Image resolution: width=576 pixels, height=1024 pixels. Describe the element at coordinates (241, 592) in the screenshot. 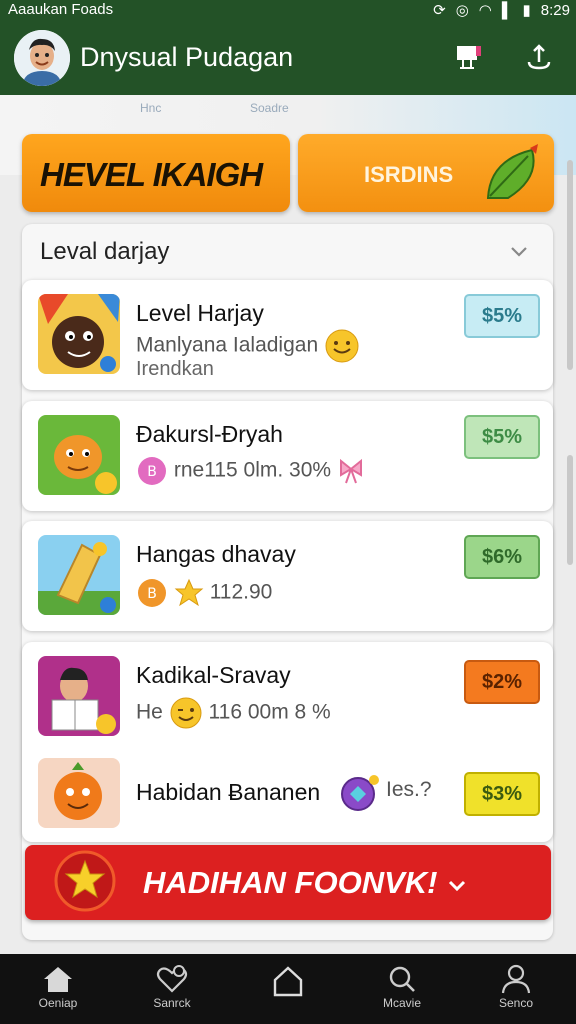

I see `item-subtitle-text: 112.90` at that location.